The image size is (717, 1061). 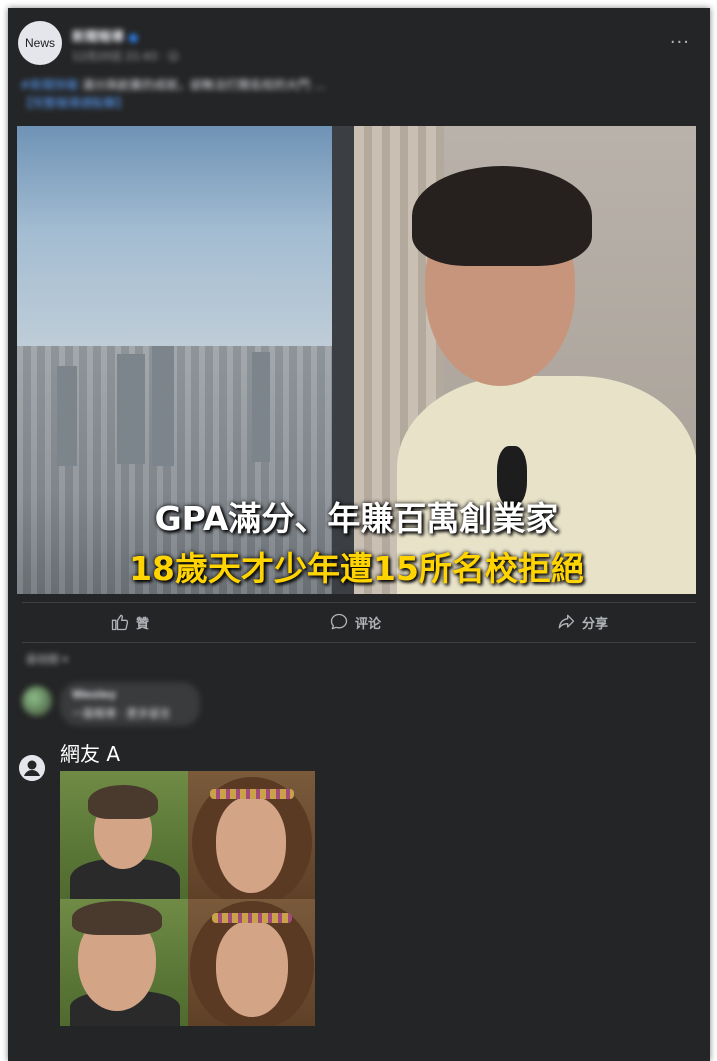 I want to click on share-button: 分享, so click(x=582, y=622).